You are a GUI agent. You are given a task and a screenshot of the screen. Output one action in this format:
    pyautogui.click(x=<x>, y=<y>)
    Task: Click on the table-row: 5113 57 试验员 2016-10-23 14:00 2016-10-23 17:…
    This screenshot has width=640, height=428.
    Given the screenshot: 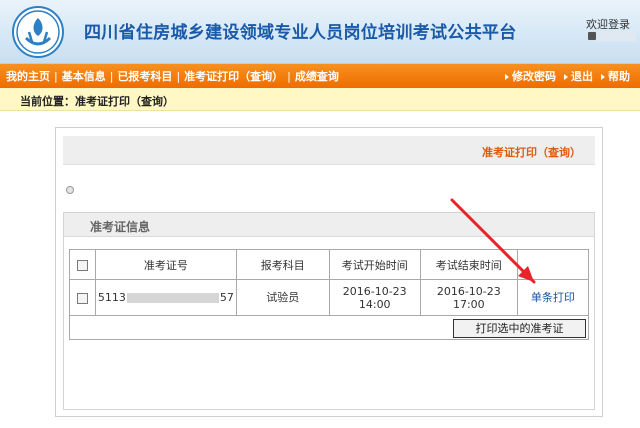 What is the action you would take?
    pyautogui.click(x=329, y=297)
    